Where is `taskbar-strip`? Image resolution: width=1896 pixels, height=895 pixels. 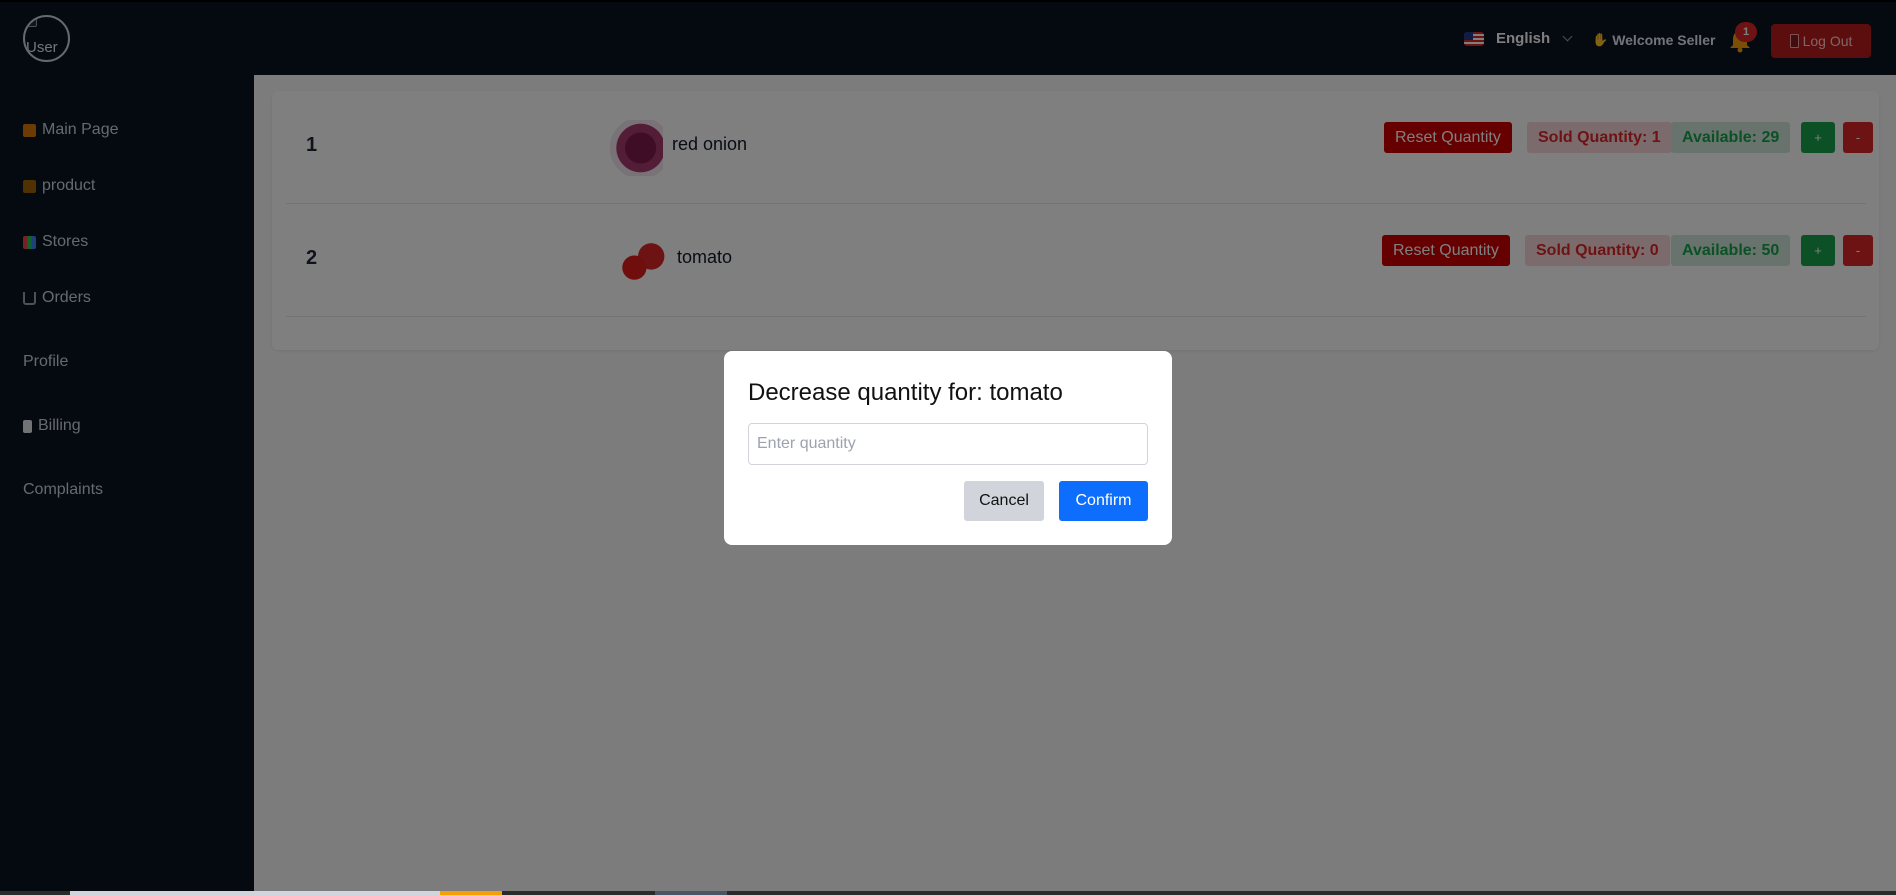 taskbar-strip is located at coordinates (948, 893).